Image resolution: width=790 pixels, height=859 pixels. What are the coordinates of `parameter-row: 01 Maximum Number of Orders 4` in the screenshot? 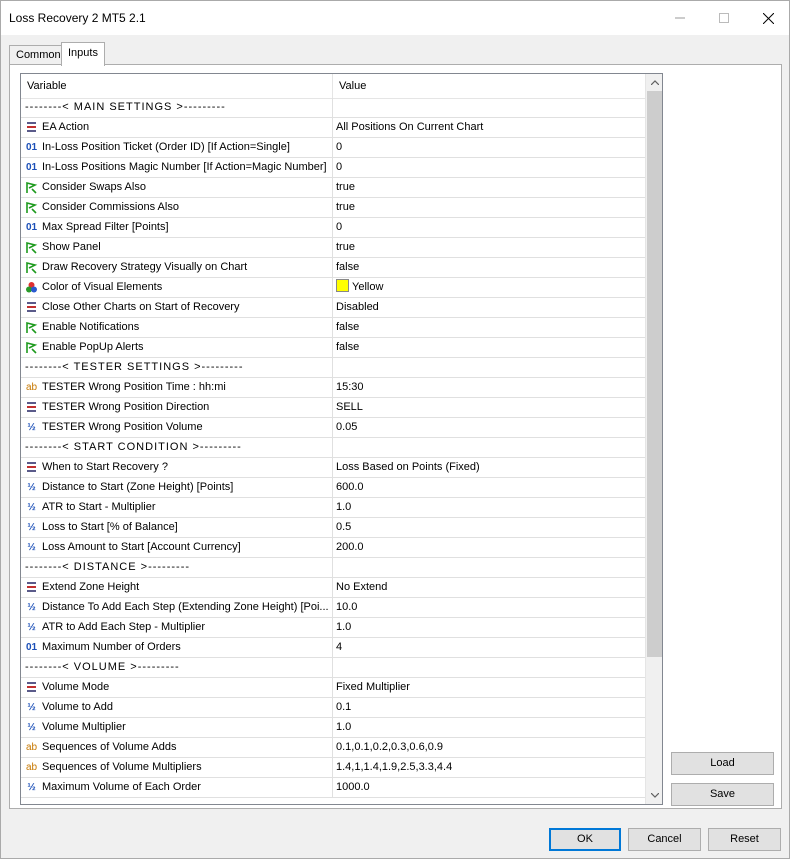 It's located at (333, 648).